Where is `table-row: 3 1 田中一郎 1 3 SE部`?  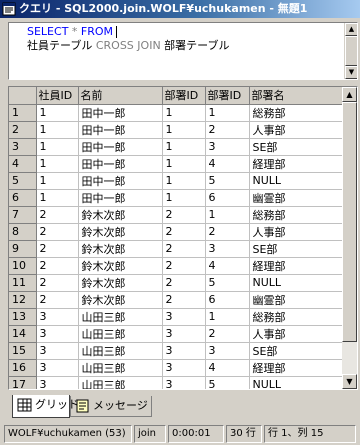
table-row: 3 1 田中一郎 1 3 SE部 is located at coordinates (176, 147).